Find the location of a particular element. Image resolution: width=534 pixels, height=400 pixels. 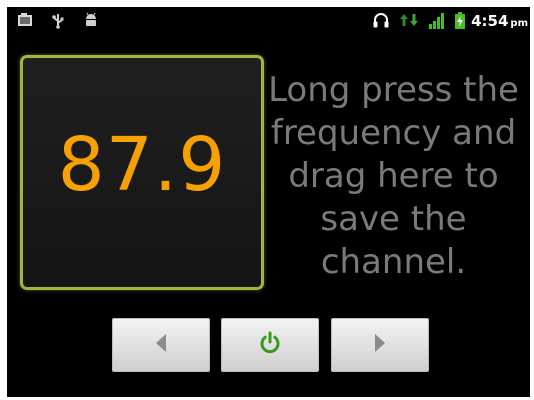

power-button is located at coordinates (270, 345).